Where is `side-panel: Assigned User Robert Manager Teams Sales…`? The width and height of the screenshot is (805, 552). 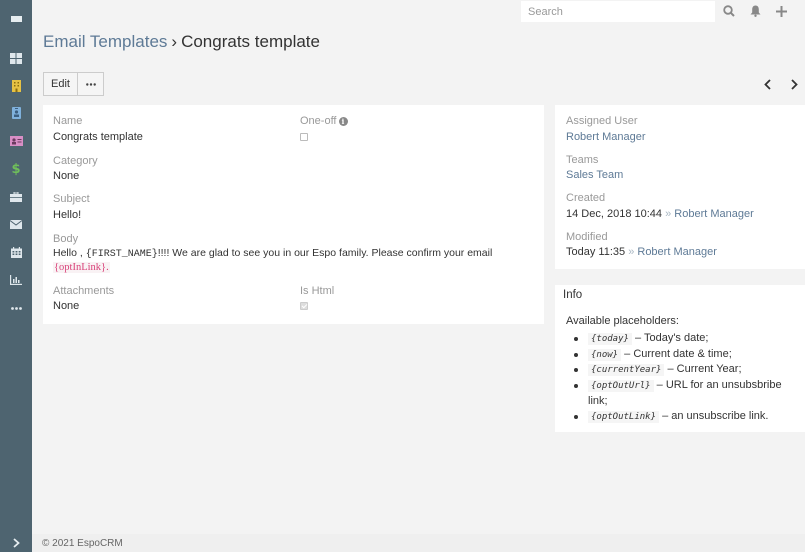
side-panel: Assigned User Robert Manager Teams Sales… is located at coordinates (680, 187).